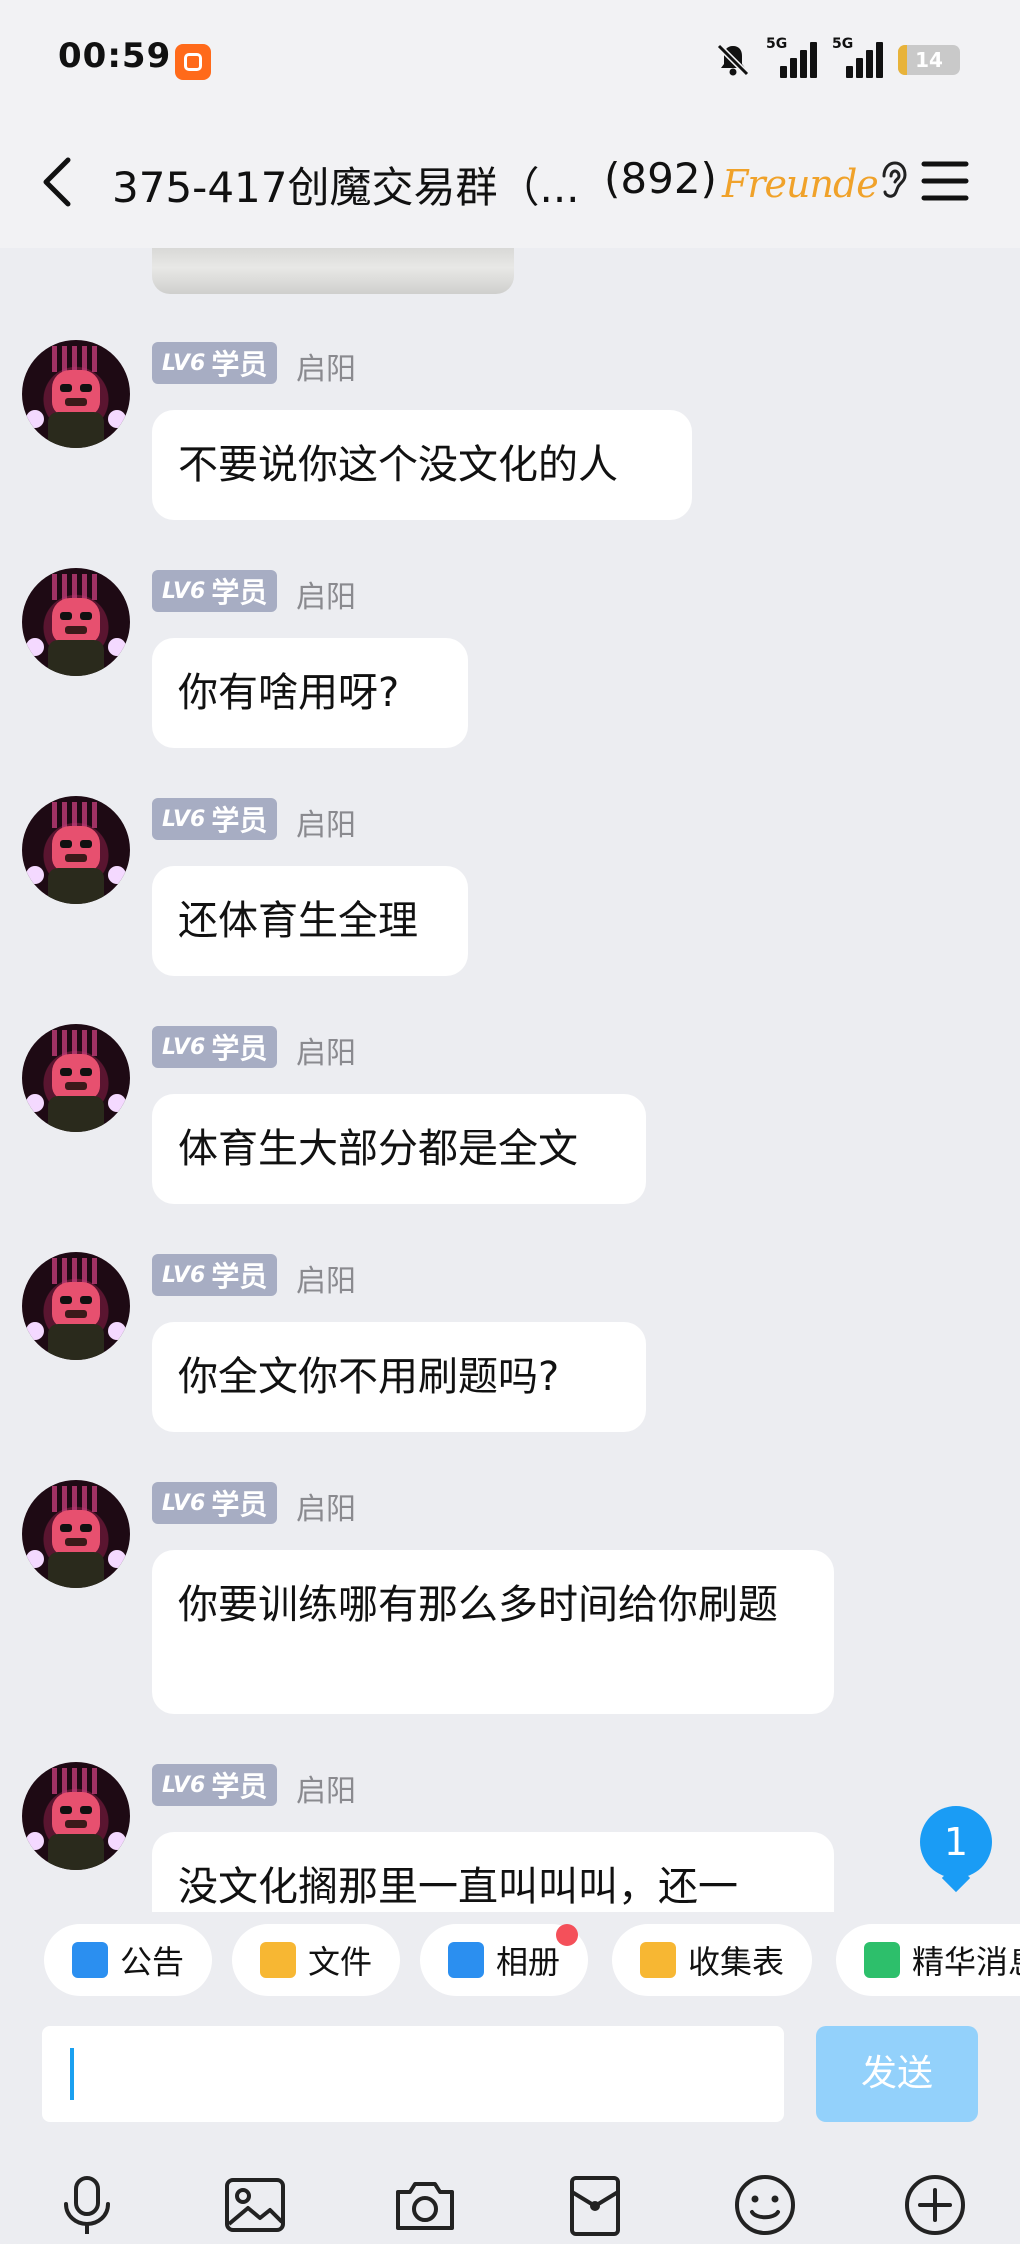  What do you see at coordinates (956, 1842) in the screenshot?
I see `unread-count-badge: 1` at bounding box center [956, 1842].